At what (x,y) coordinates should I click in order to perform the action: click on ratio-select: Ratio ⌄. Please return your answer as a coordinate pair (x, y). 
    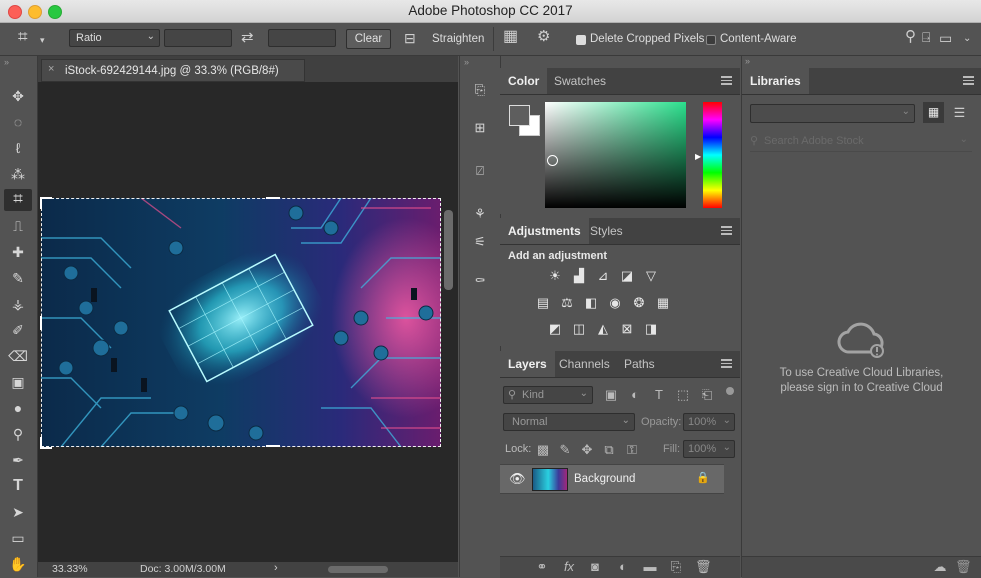
    Looking at the image, I should click on (114, 38).